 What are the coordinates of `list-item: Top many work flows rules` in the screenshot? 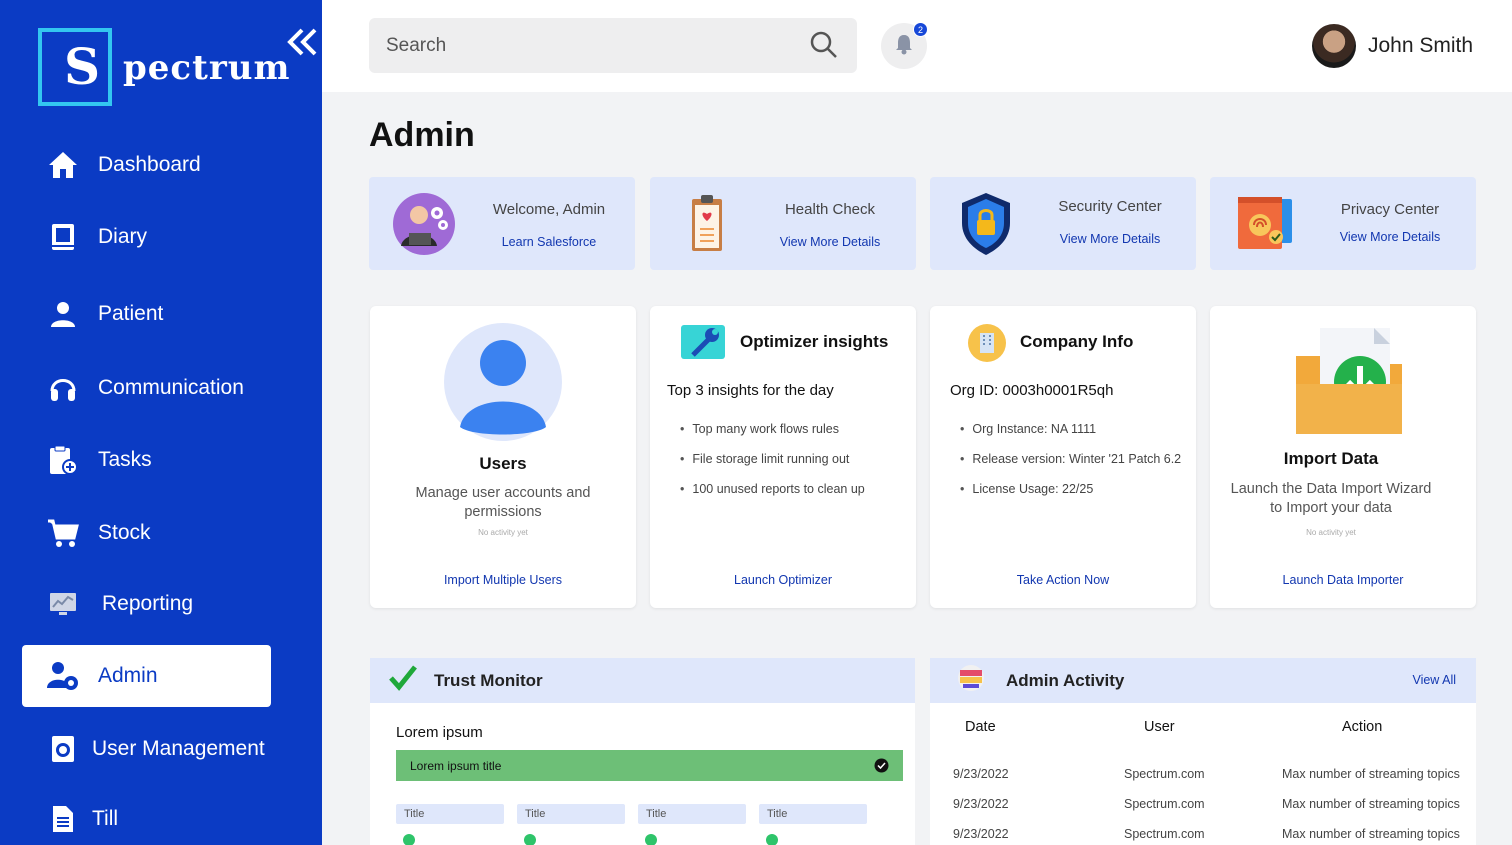 It's located at (772, 429).